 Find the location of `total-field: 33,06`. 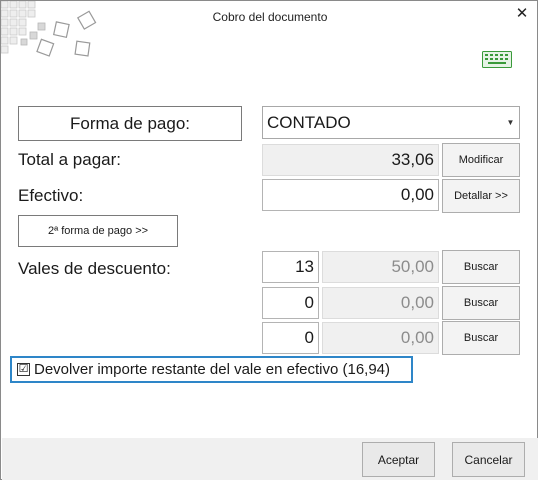

total-field: 33,06 is located at coordinates (350, 160).